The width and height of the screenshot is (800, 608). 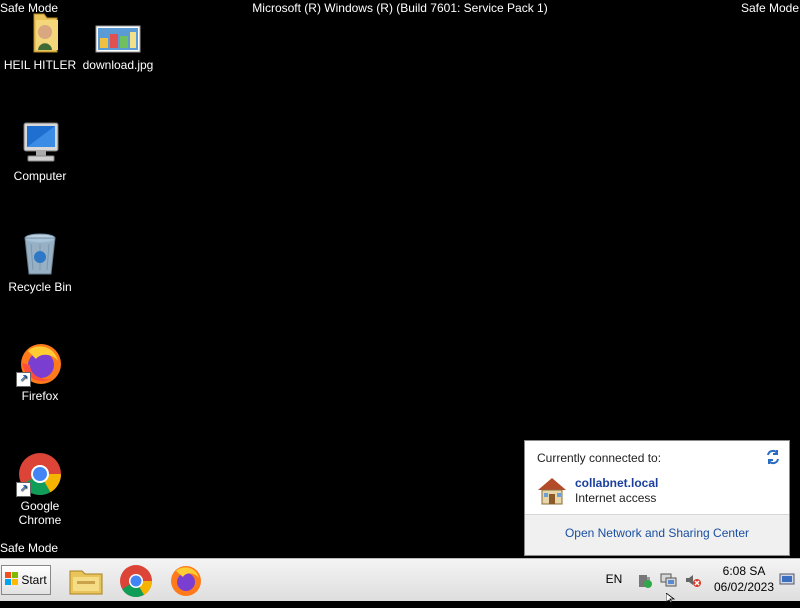 I want to click on taskbar-file-explorer-button, so click(x=86, y=581).